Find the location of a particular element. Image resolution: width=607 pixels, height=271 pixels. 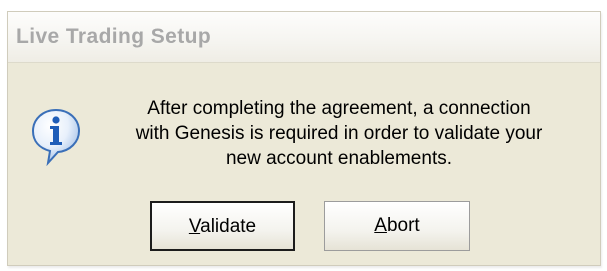

validate-button: Validate is located at coordinates (222, 226).